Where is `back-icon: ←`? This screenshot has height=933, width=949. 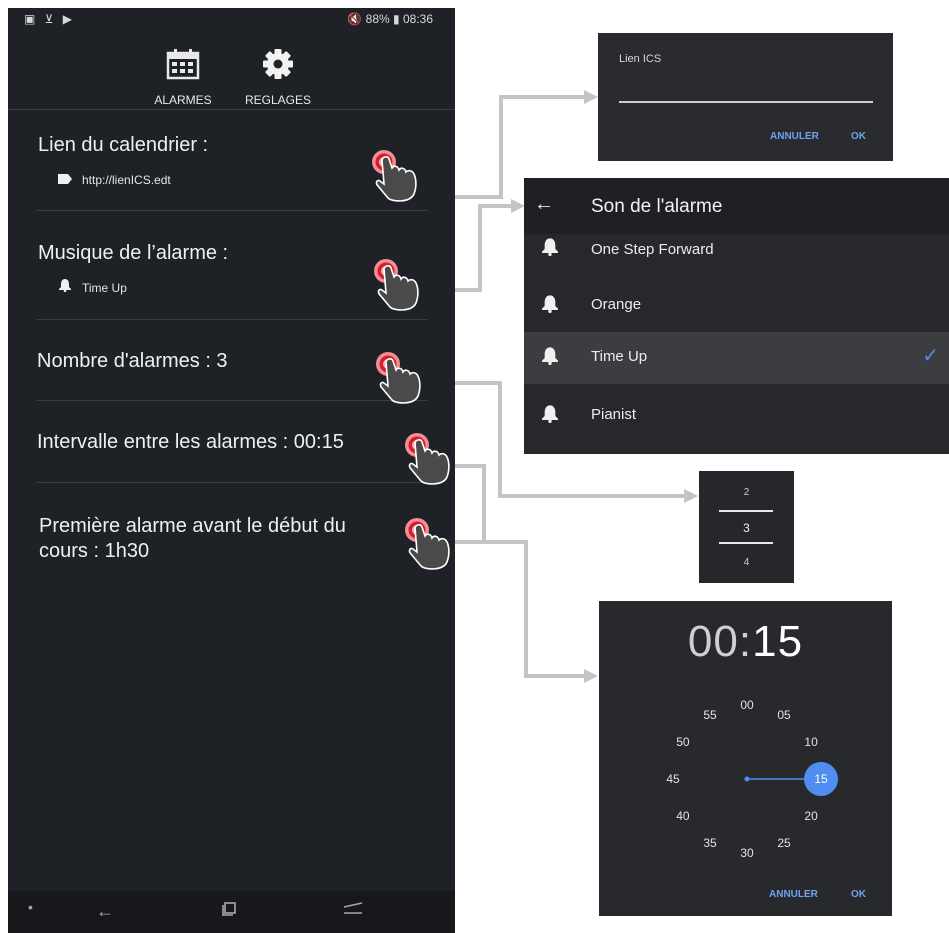
back-icon: ← is located at coordinates (105, 911).